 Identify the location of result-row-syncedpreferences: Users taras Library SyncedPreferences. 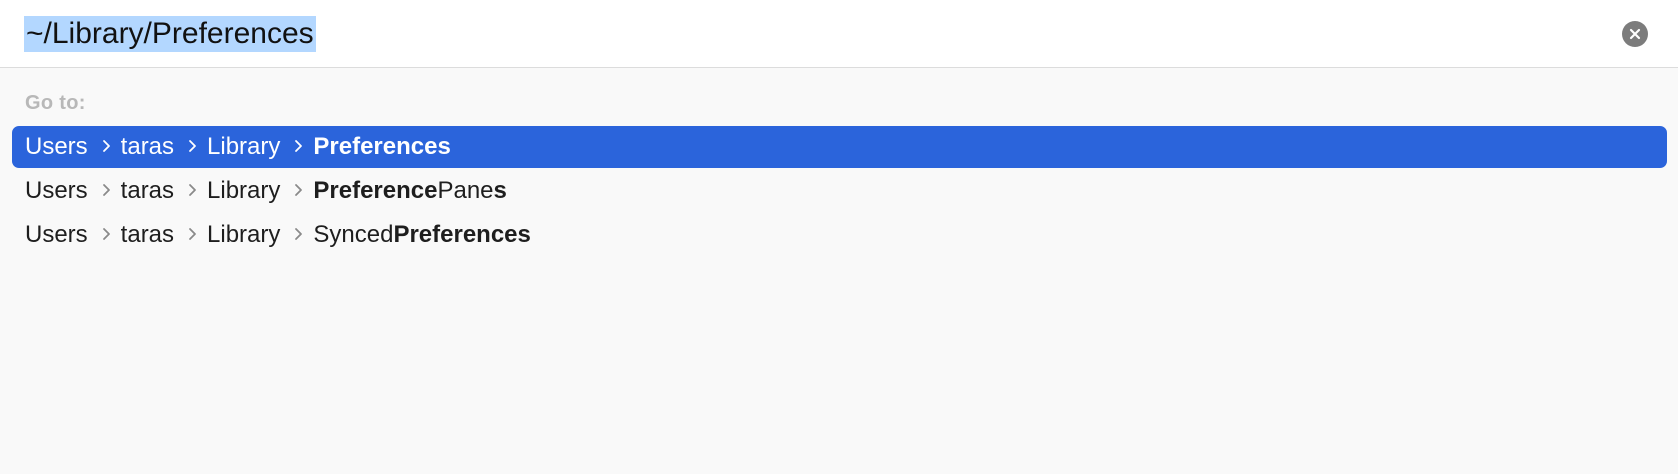
(839, 235).